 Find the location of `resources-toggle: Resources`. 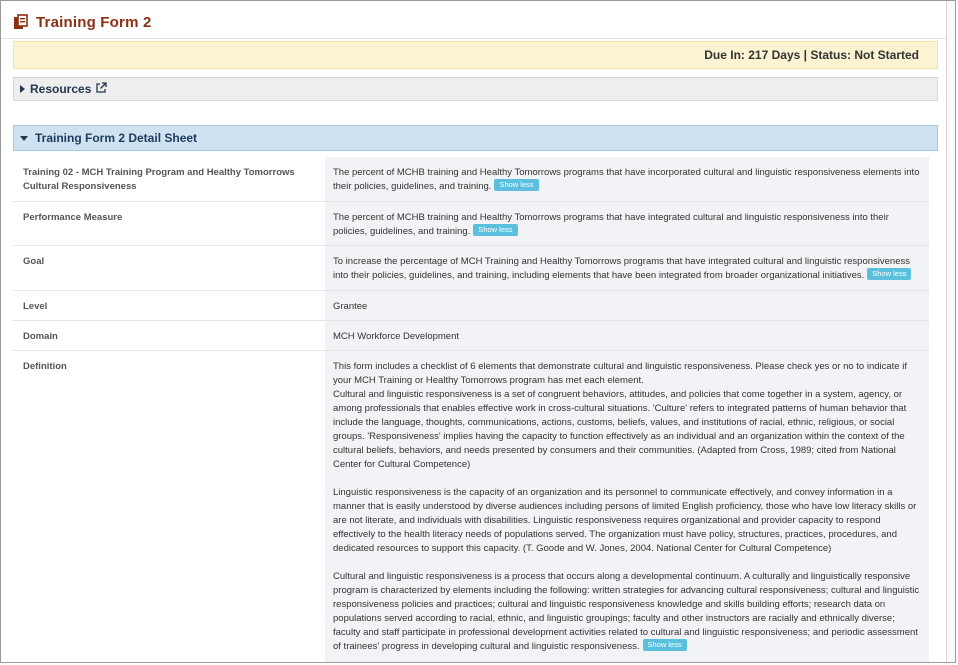

resources-toggle: Resources is located at coordinates (475, 89).